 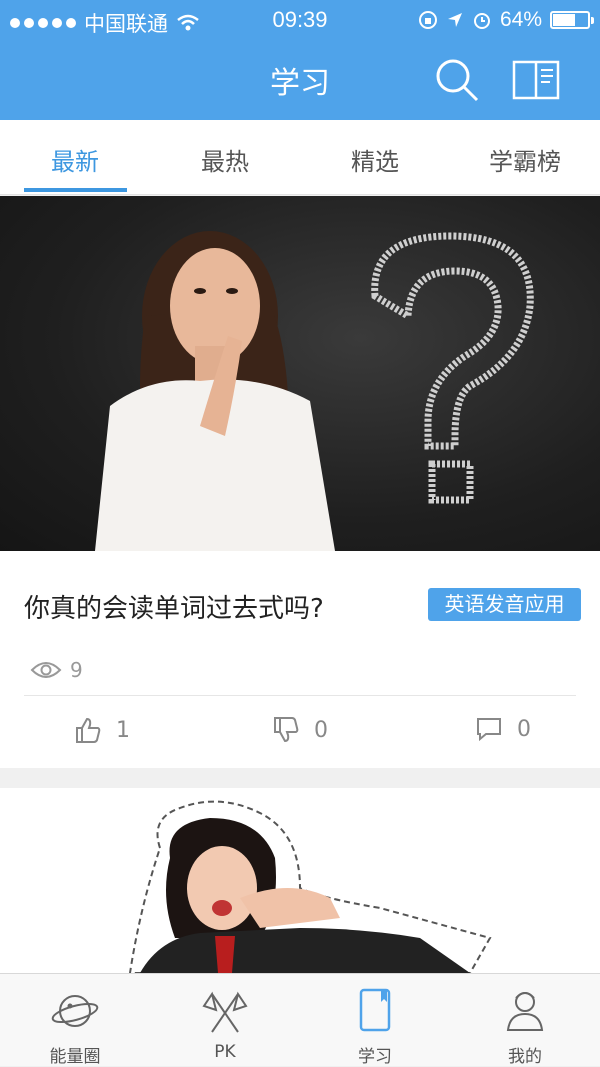 I want to click on bottom-tab-bar: 能量圈 PK 学习 我的, so click(x=300, y=1020).